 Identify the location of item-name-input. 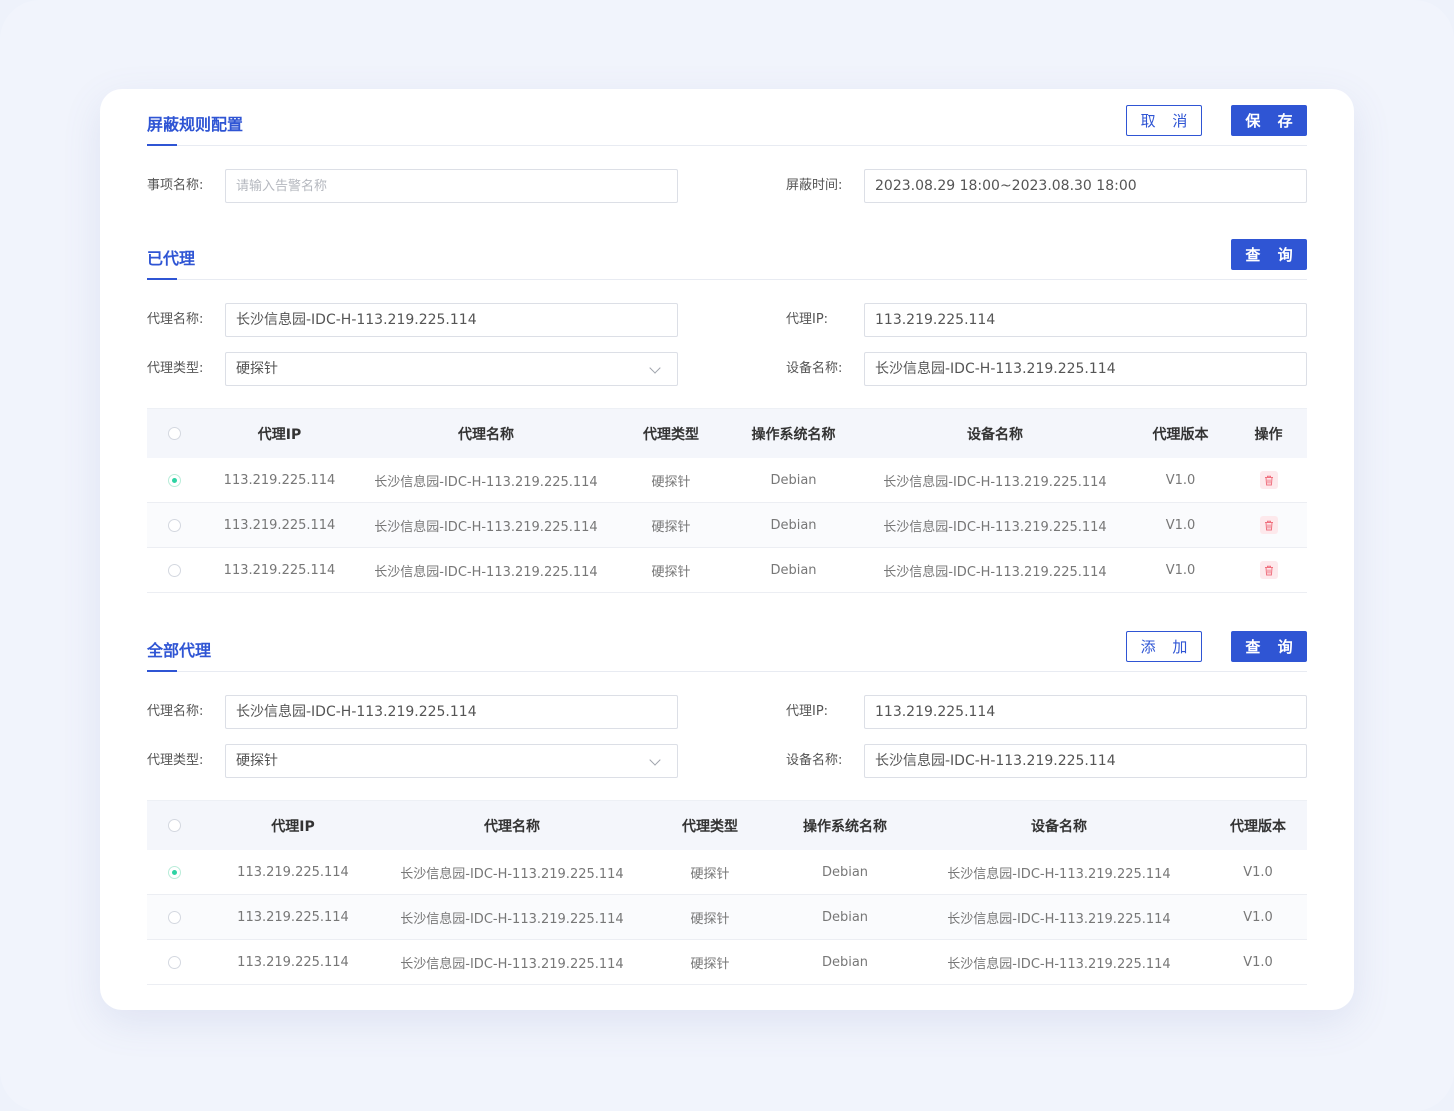
(451, 186).